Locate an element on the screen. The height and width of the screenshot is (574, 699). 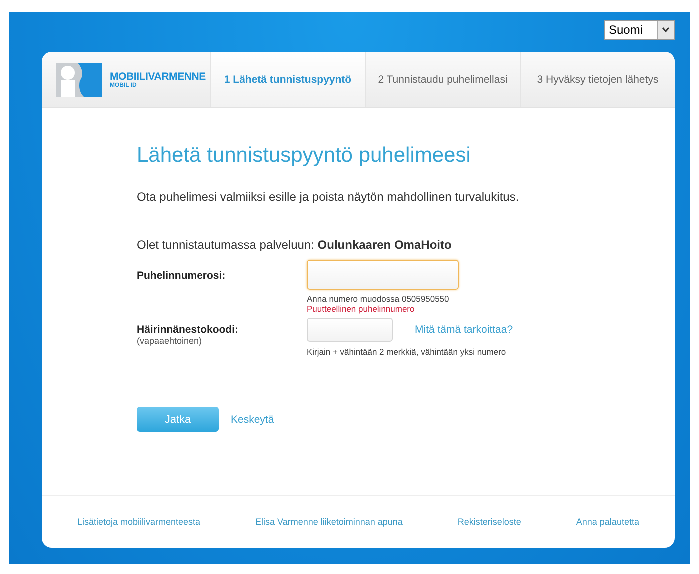
person-icon is located at coordinates (79, 79).